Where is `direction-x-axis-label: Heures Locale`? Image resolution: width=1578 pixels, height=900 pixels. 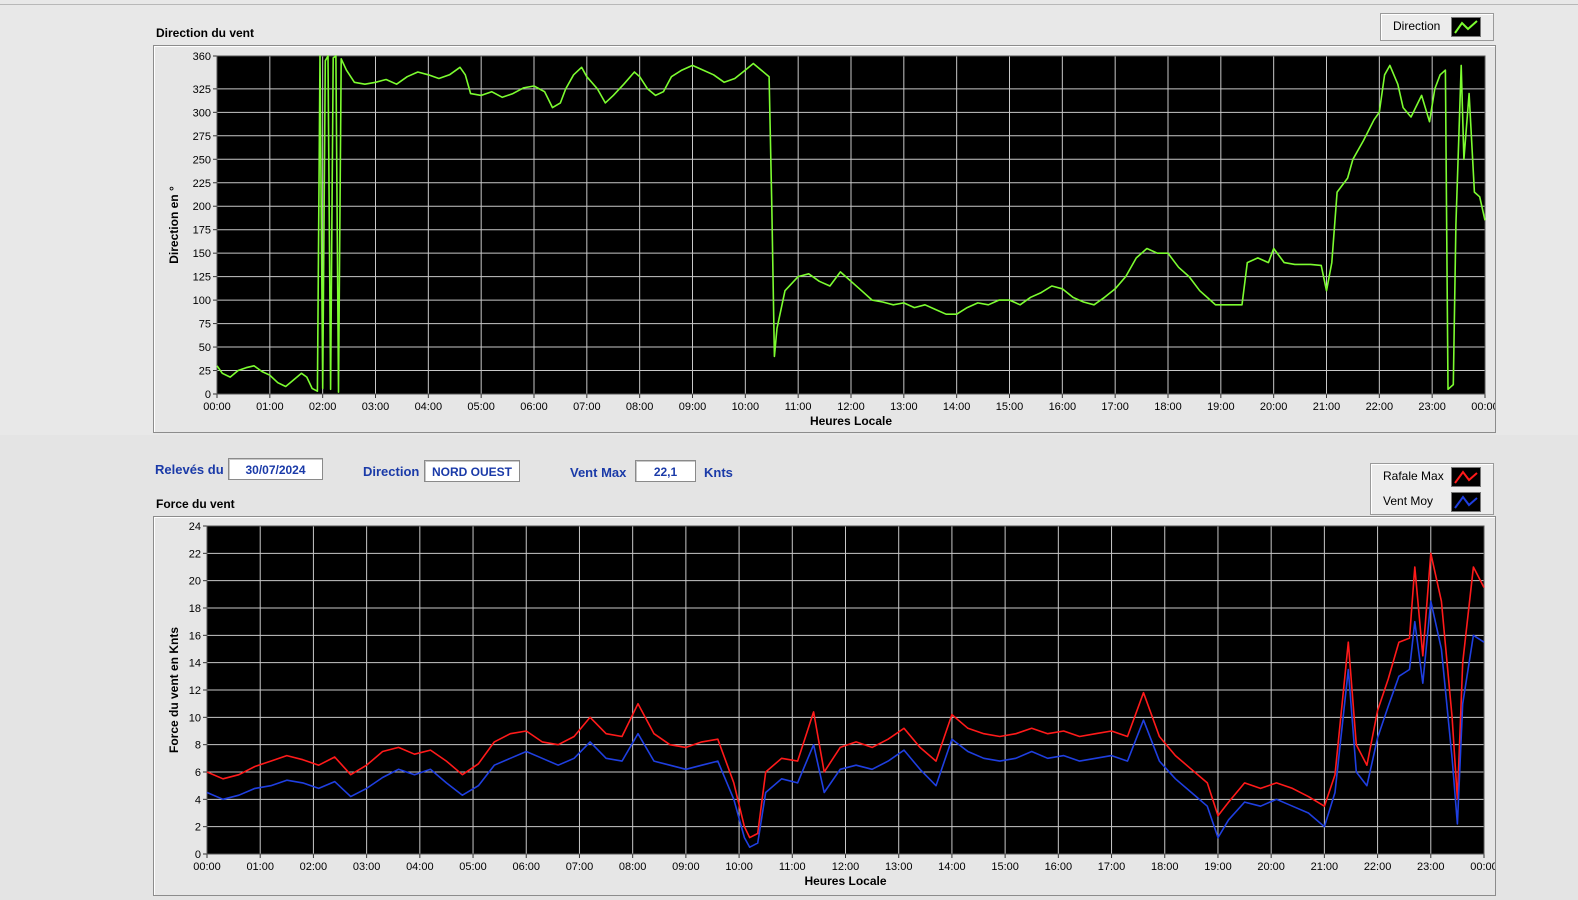 direction-x-axis-label: Heures Locale is located at coordinates (851, 421).